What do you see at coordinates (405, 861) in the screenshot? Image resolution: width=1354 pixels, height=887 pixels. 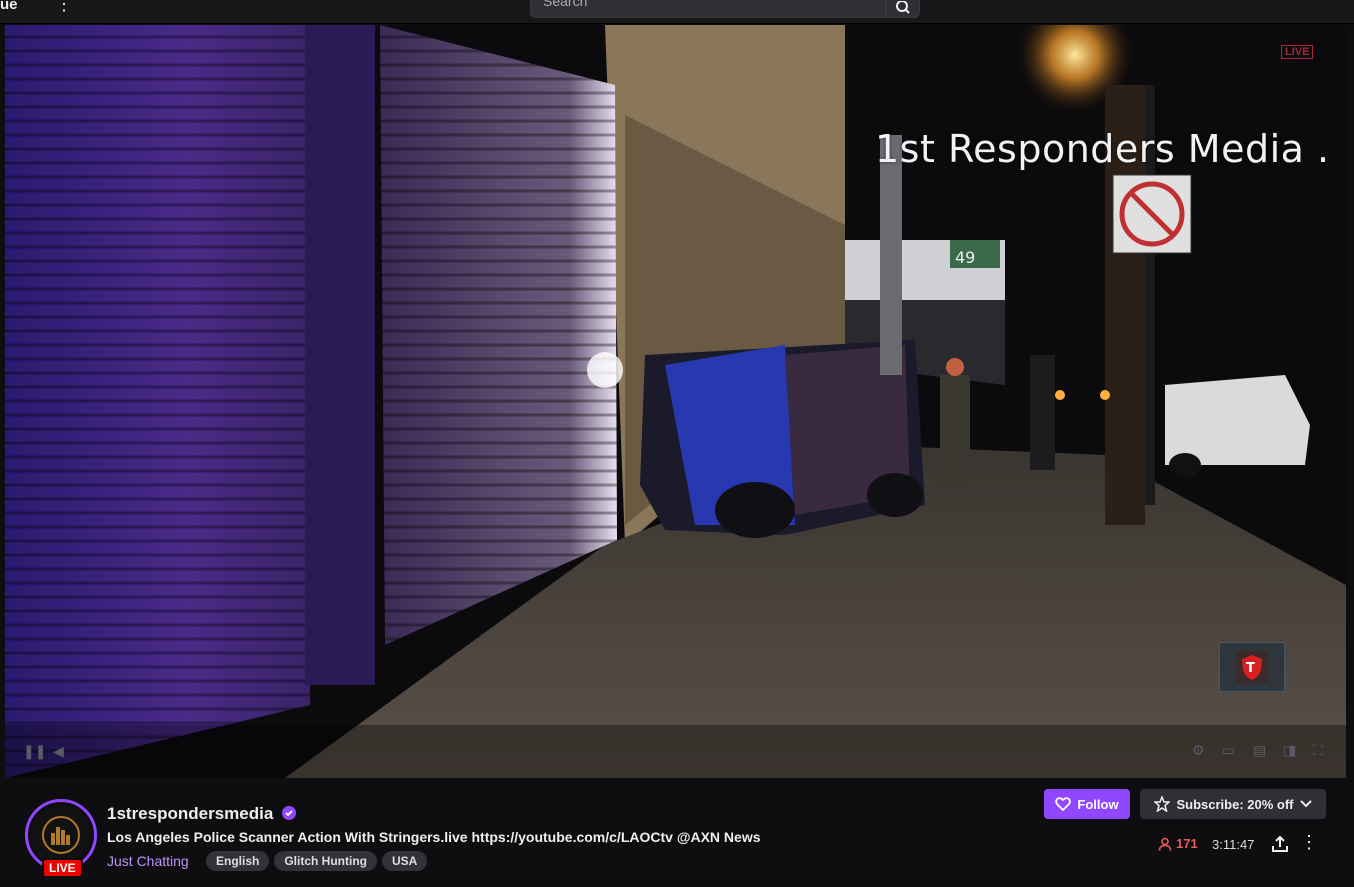 I see `tag-usa: USA` at bounding box center [405, 861].